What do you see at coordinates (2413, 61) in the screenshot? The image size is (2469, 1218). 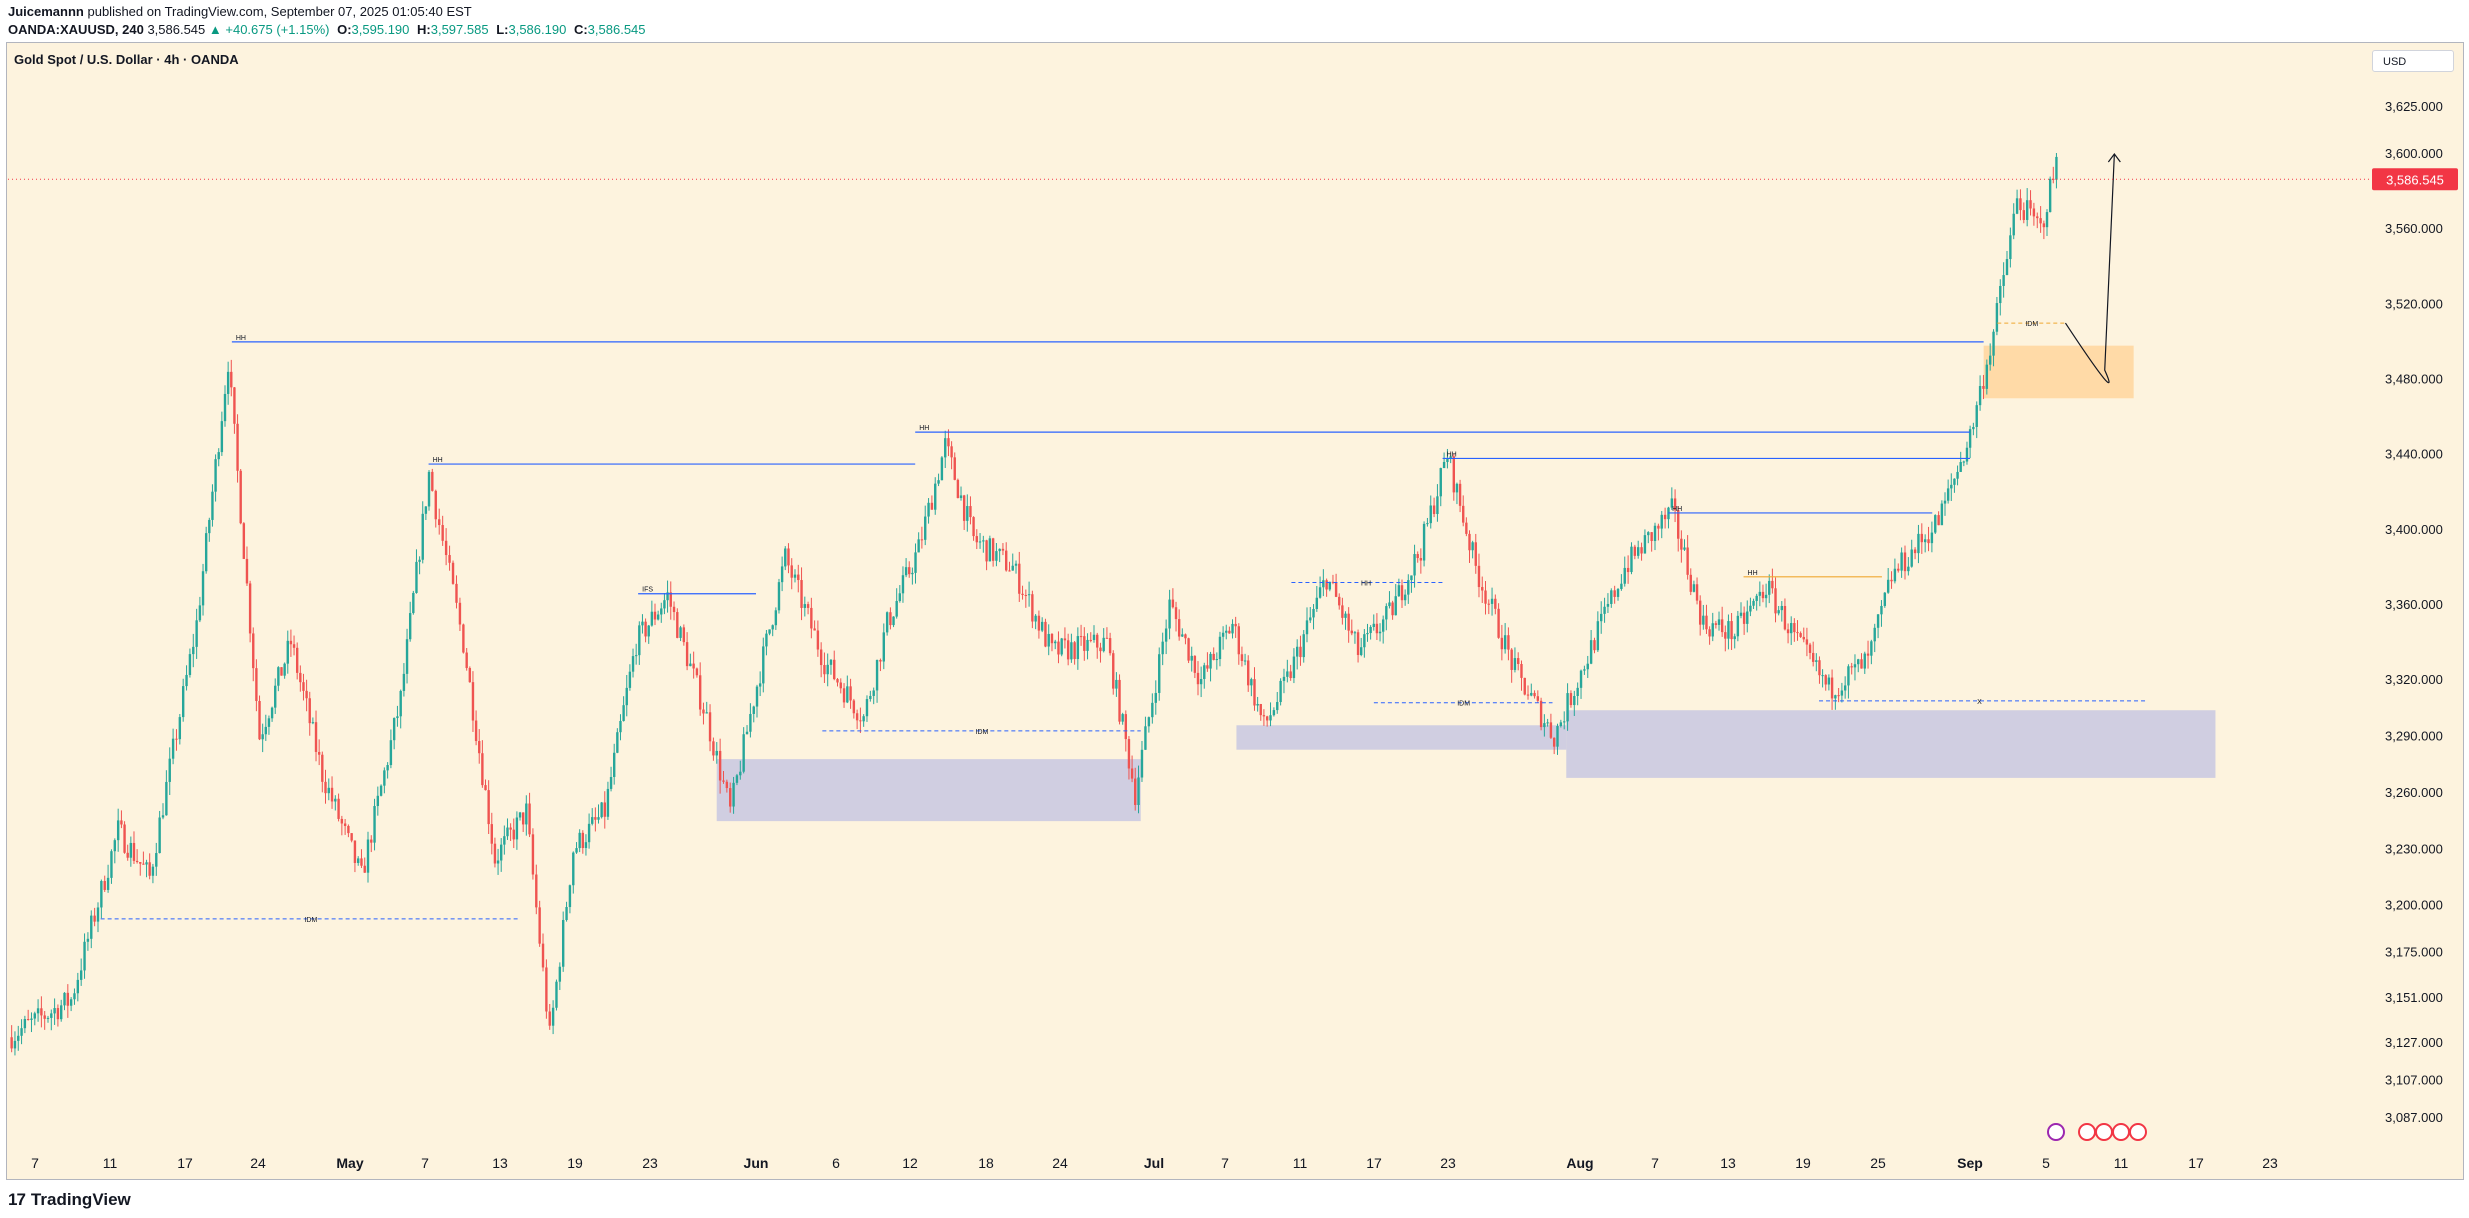 I see `currency-selector: USD` at bounding box center [2413, 61].